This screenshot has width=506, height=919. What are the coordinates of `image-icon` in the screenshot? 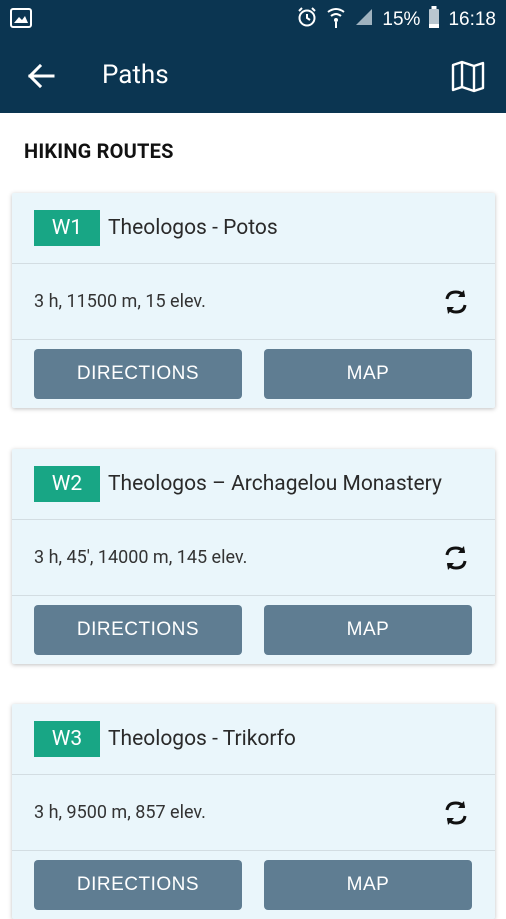 It's located at (21, 20).